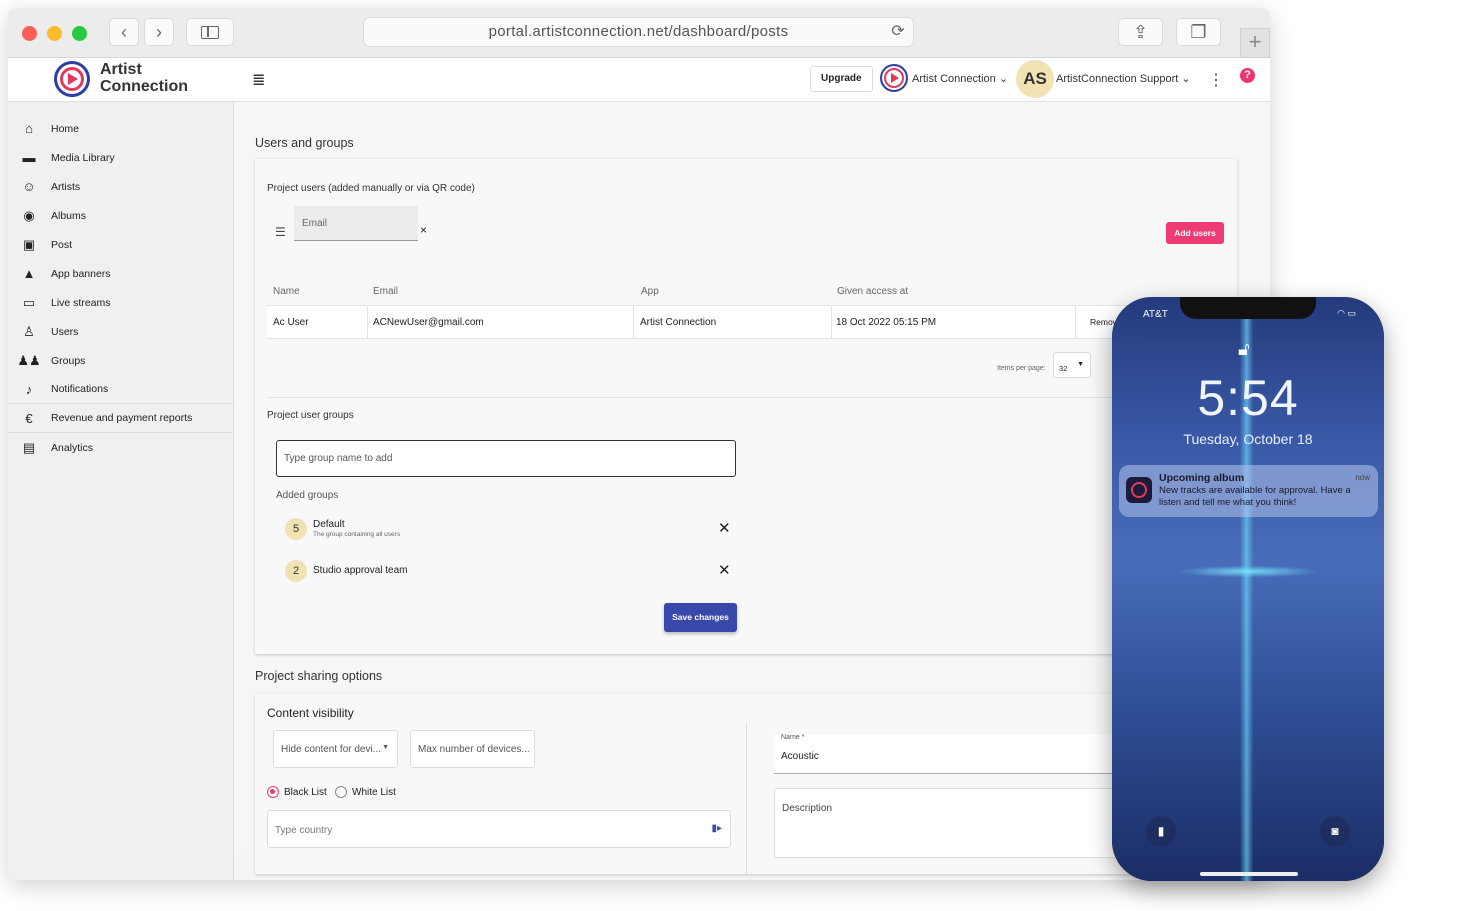 This screenshot has width=1481, height=911. Describe the element at coordinates (29, 389) in the screenshot. I see `bell-icon: ♪` at that location.